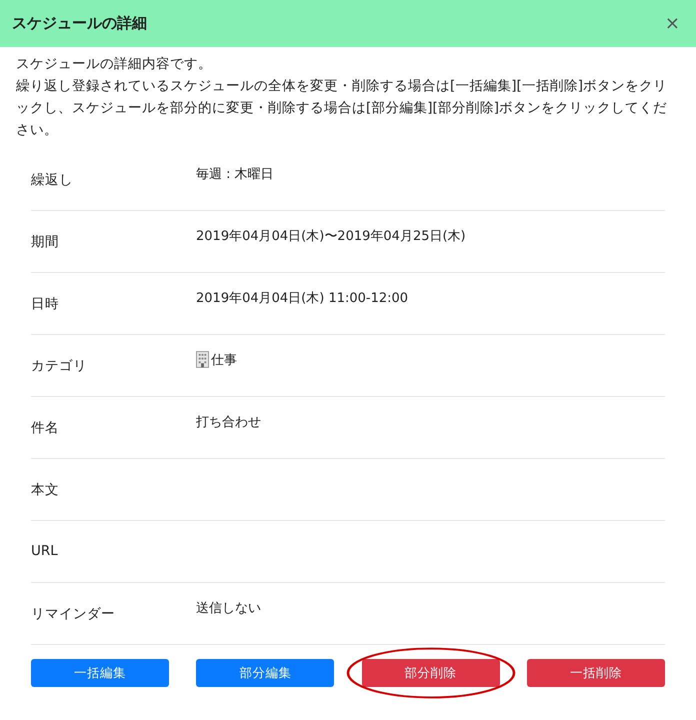  I want to click on dialog-title: スケジュールの詳細, so click(79, 23).